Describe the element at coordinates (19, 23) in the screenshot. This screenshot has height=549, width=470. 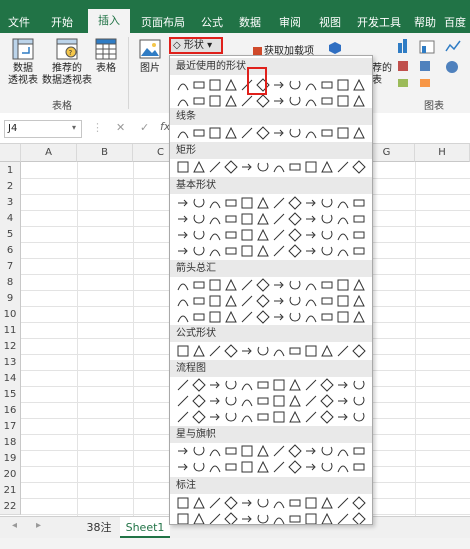
I see `tab-file: 文件` at that location.